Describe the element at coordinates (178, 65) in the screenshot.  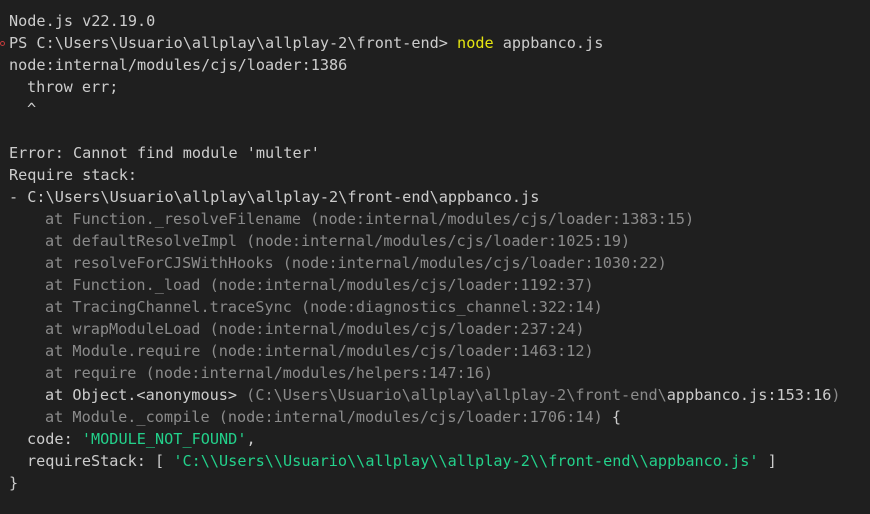
I see `loader-line: node:internal/modules/cjs/loader:1386` at that location.